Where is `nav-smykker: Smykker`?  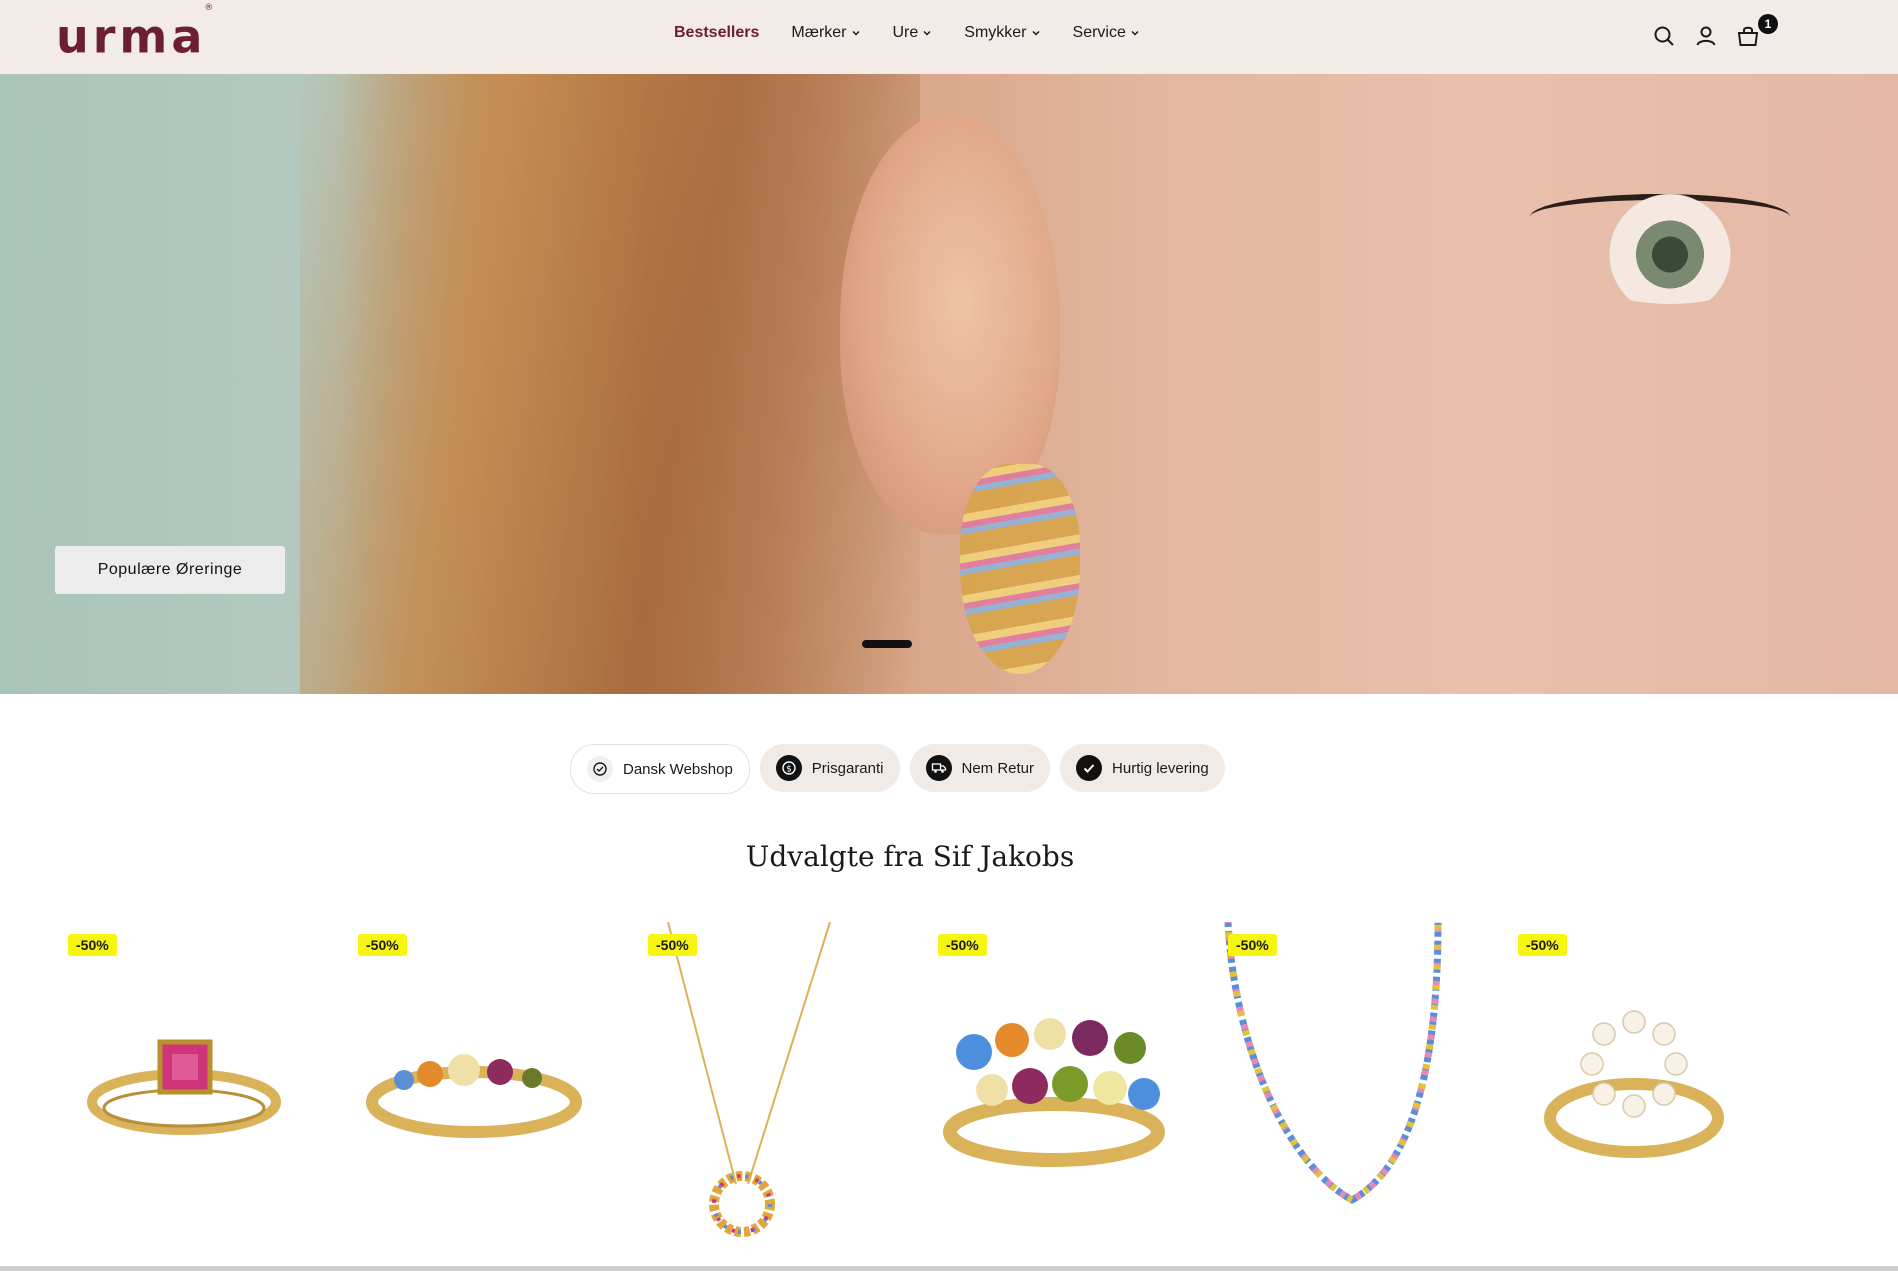 nav-smykker: Smykker is located at coordinates (1002, 33).